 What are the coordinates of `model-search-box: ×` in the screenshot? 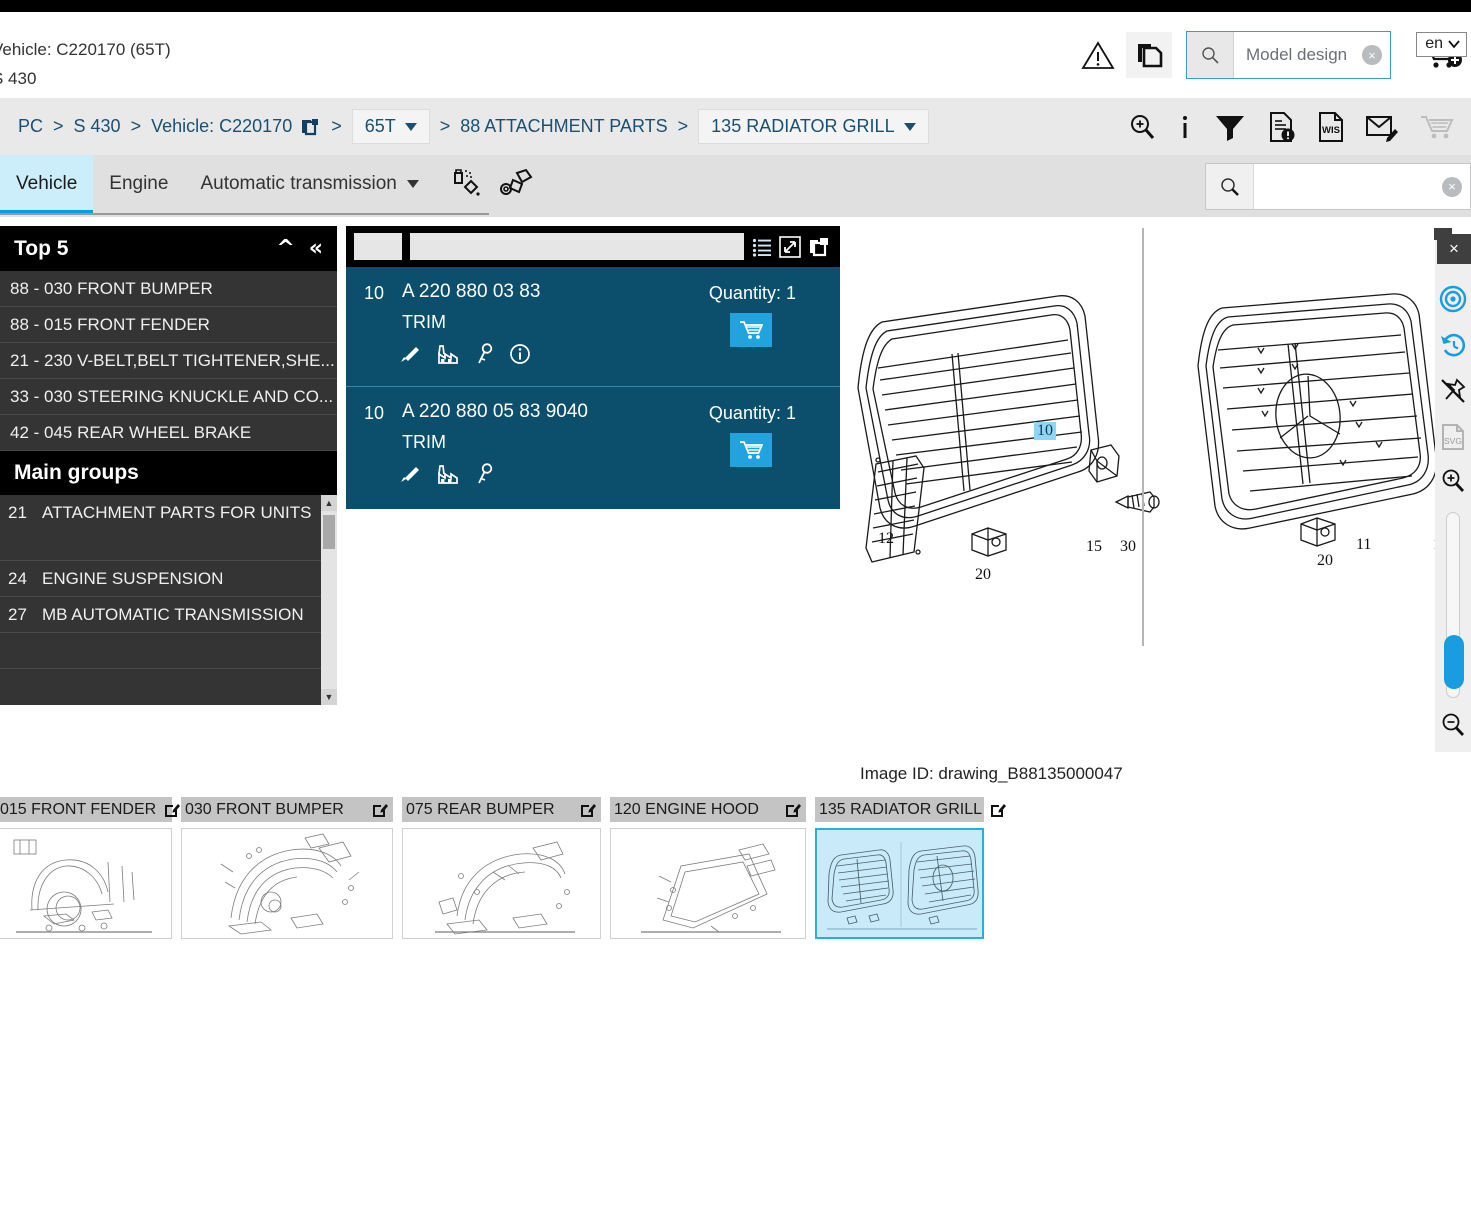 It's located at (1288, 55).